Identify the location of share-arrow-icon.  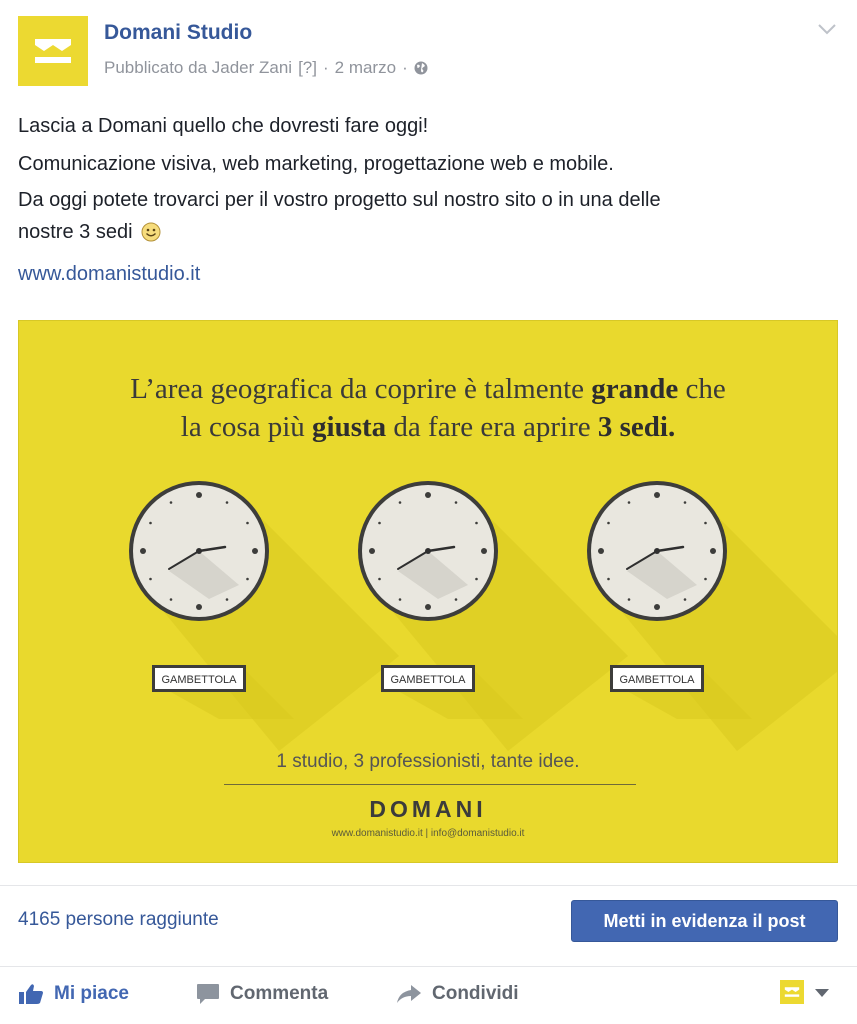
(409, 994).